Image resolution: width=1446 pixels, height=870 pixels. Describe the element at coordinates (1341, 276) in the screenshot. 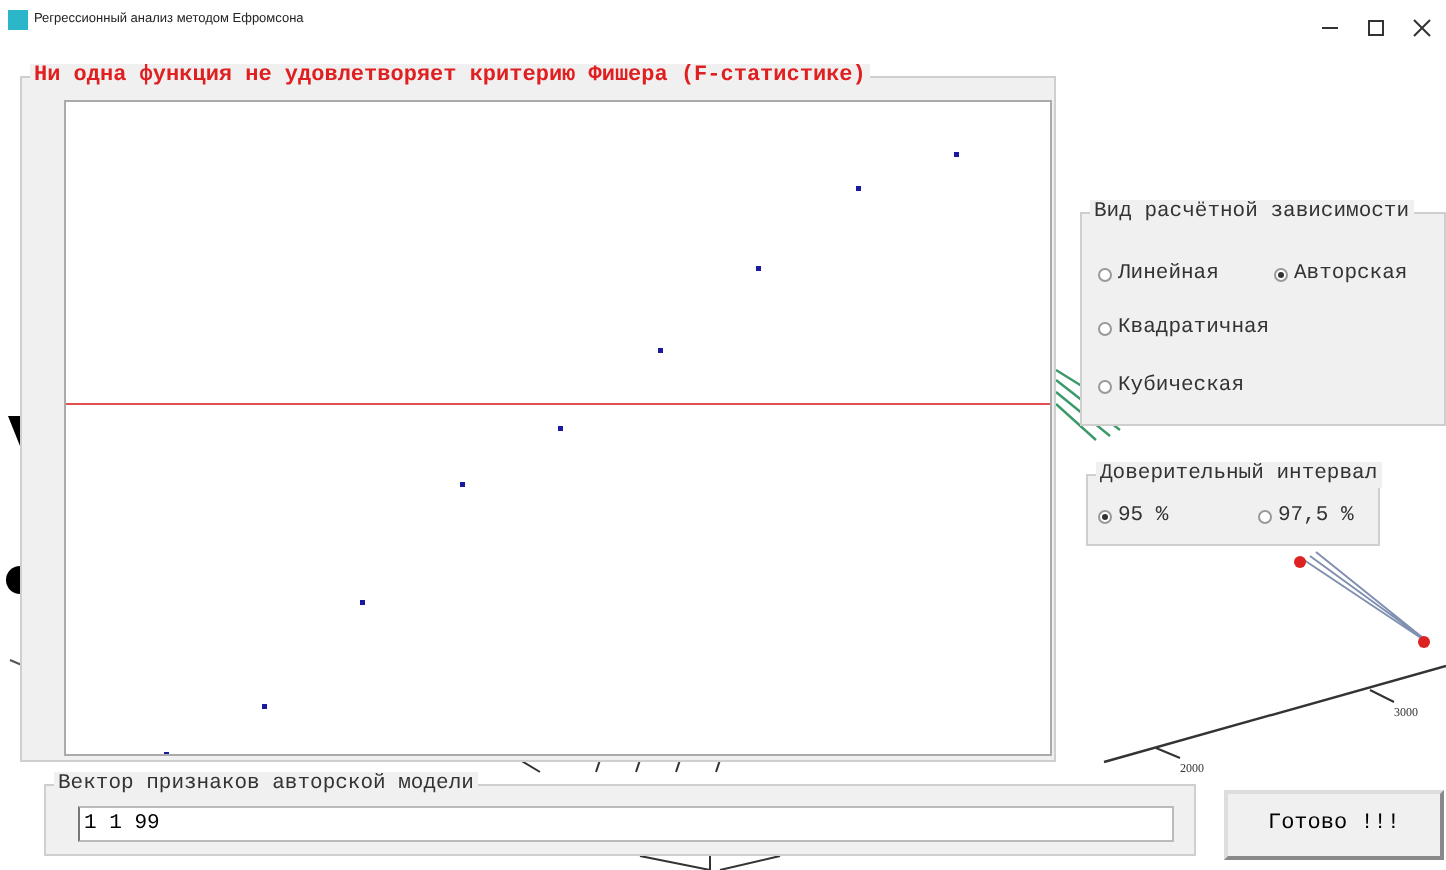

I see `radio-option: Авторская` at that location.